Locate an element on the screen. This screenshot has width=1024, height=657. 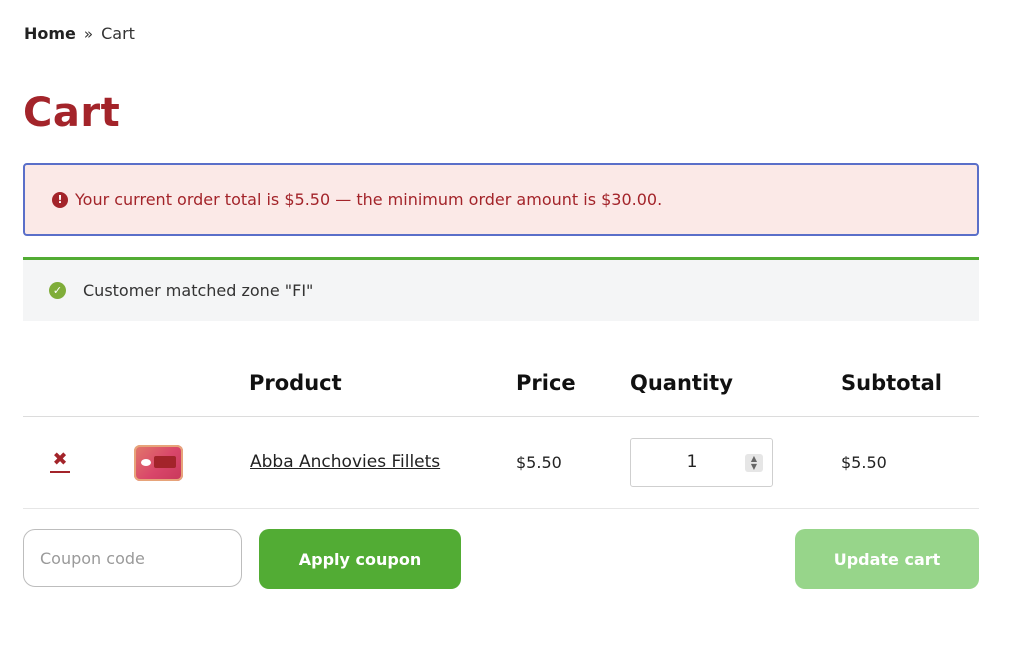
header-subtotal: Subtotal is located at coordinates (891, 383).